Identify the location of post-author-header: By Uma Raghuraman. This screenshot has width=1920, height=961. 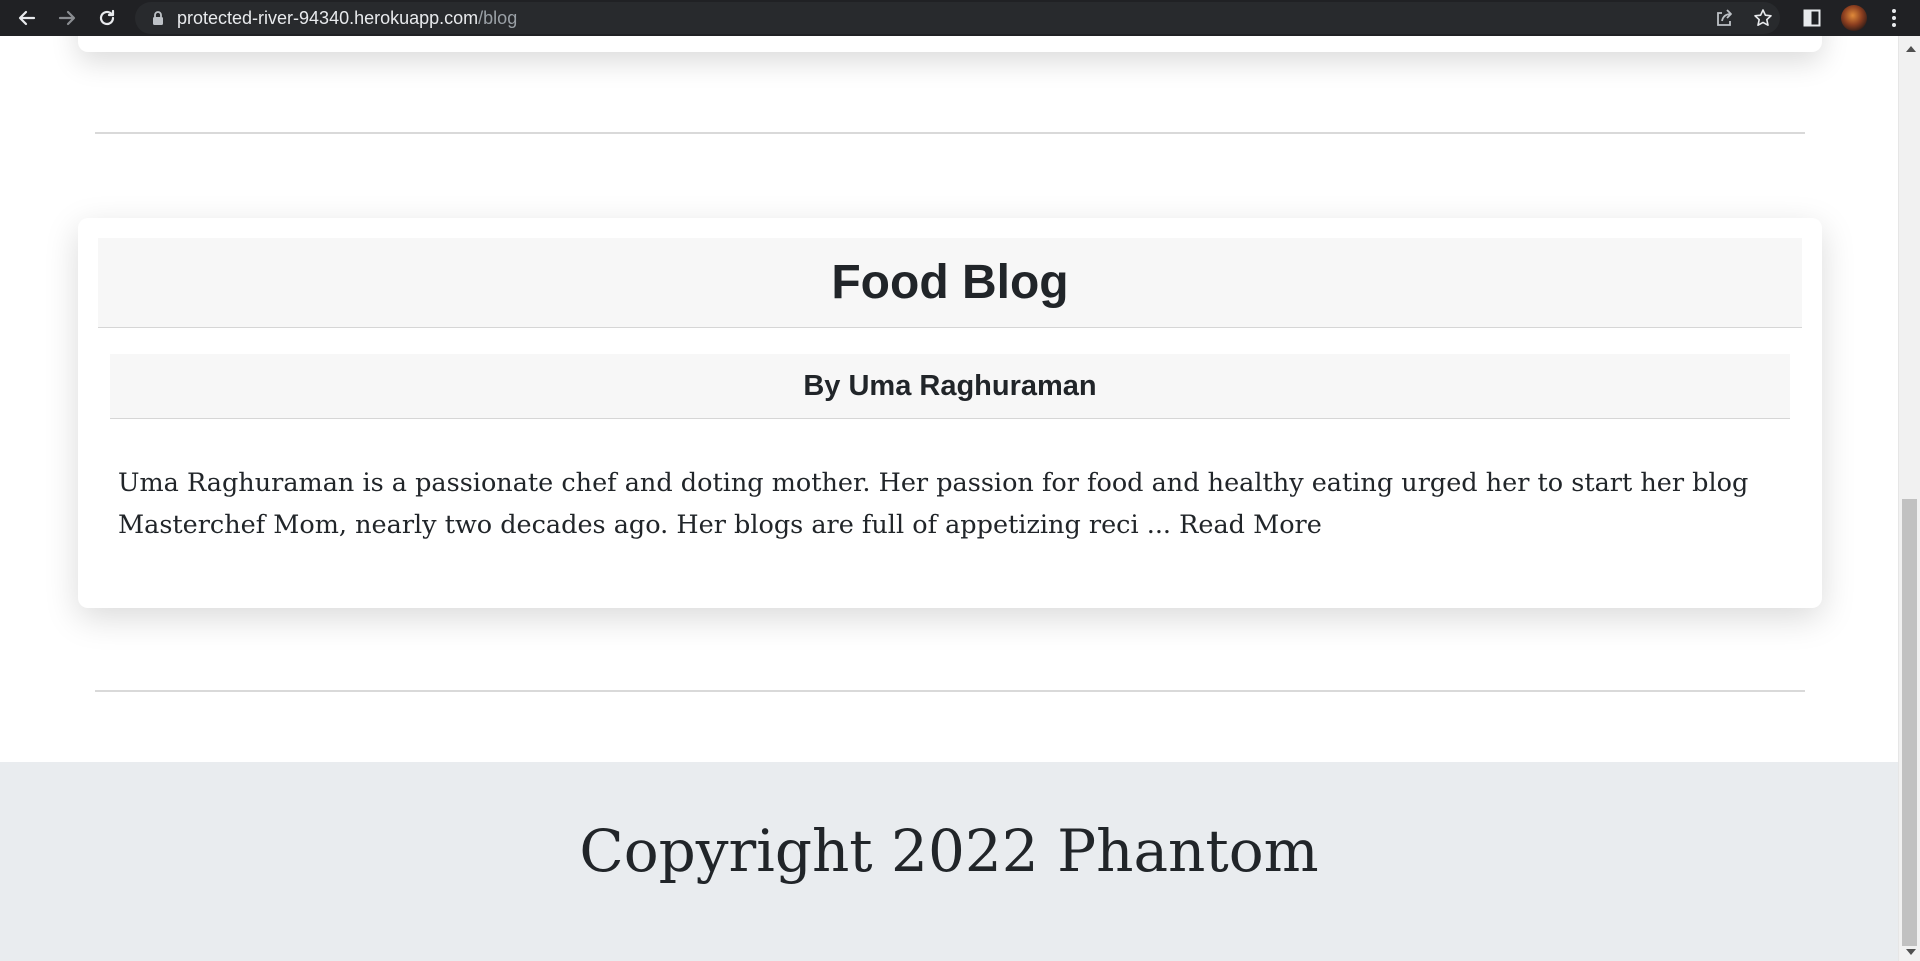
(950, 386).